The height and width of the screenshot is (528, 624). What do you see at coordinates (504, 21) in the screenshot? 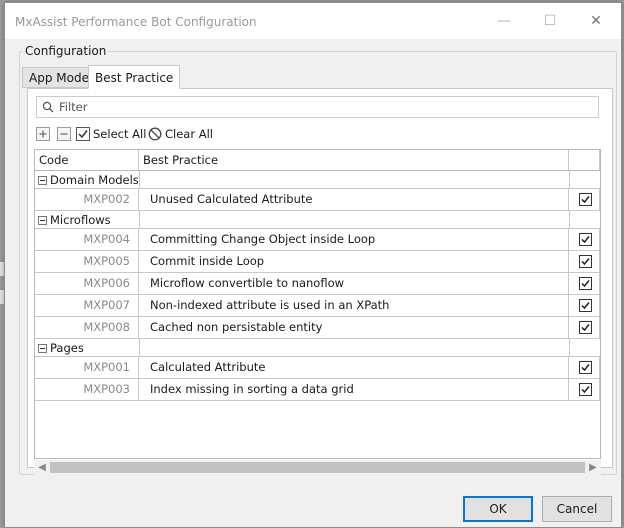
I see `minimize-icon: —` at bounding box center [504, 21].